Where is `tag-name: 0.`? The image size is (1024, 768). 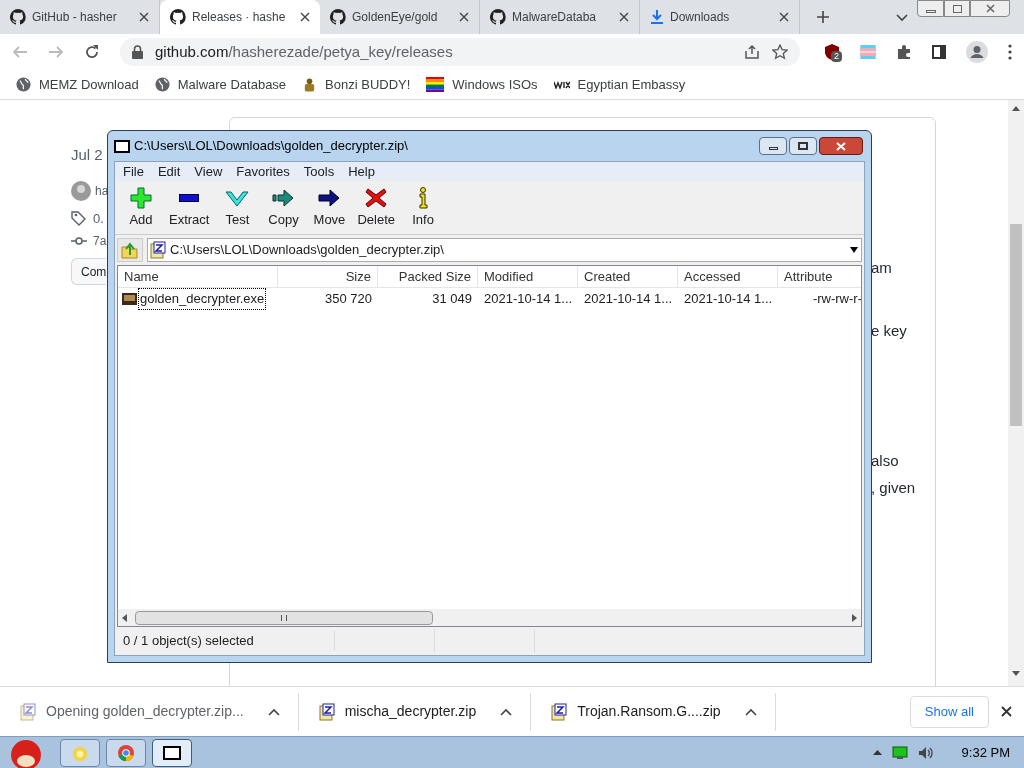
tag-name: 0. is located at coordinates (98, 218).